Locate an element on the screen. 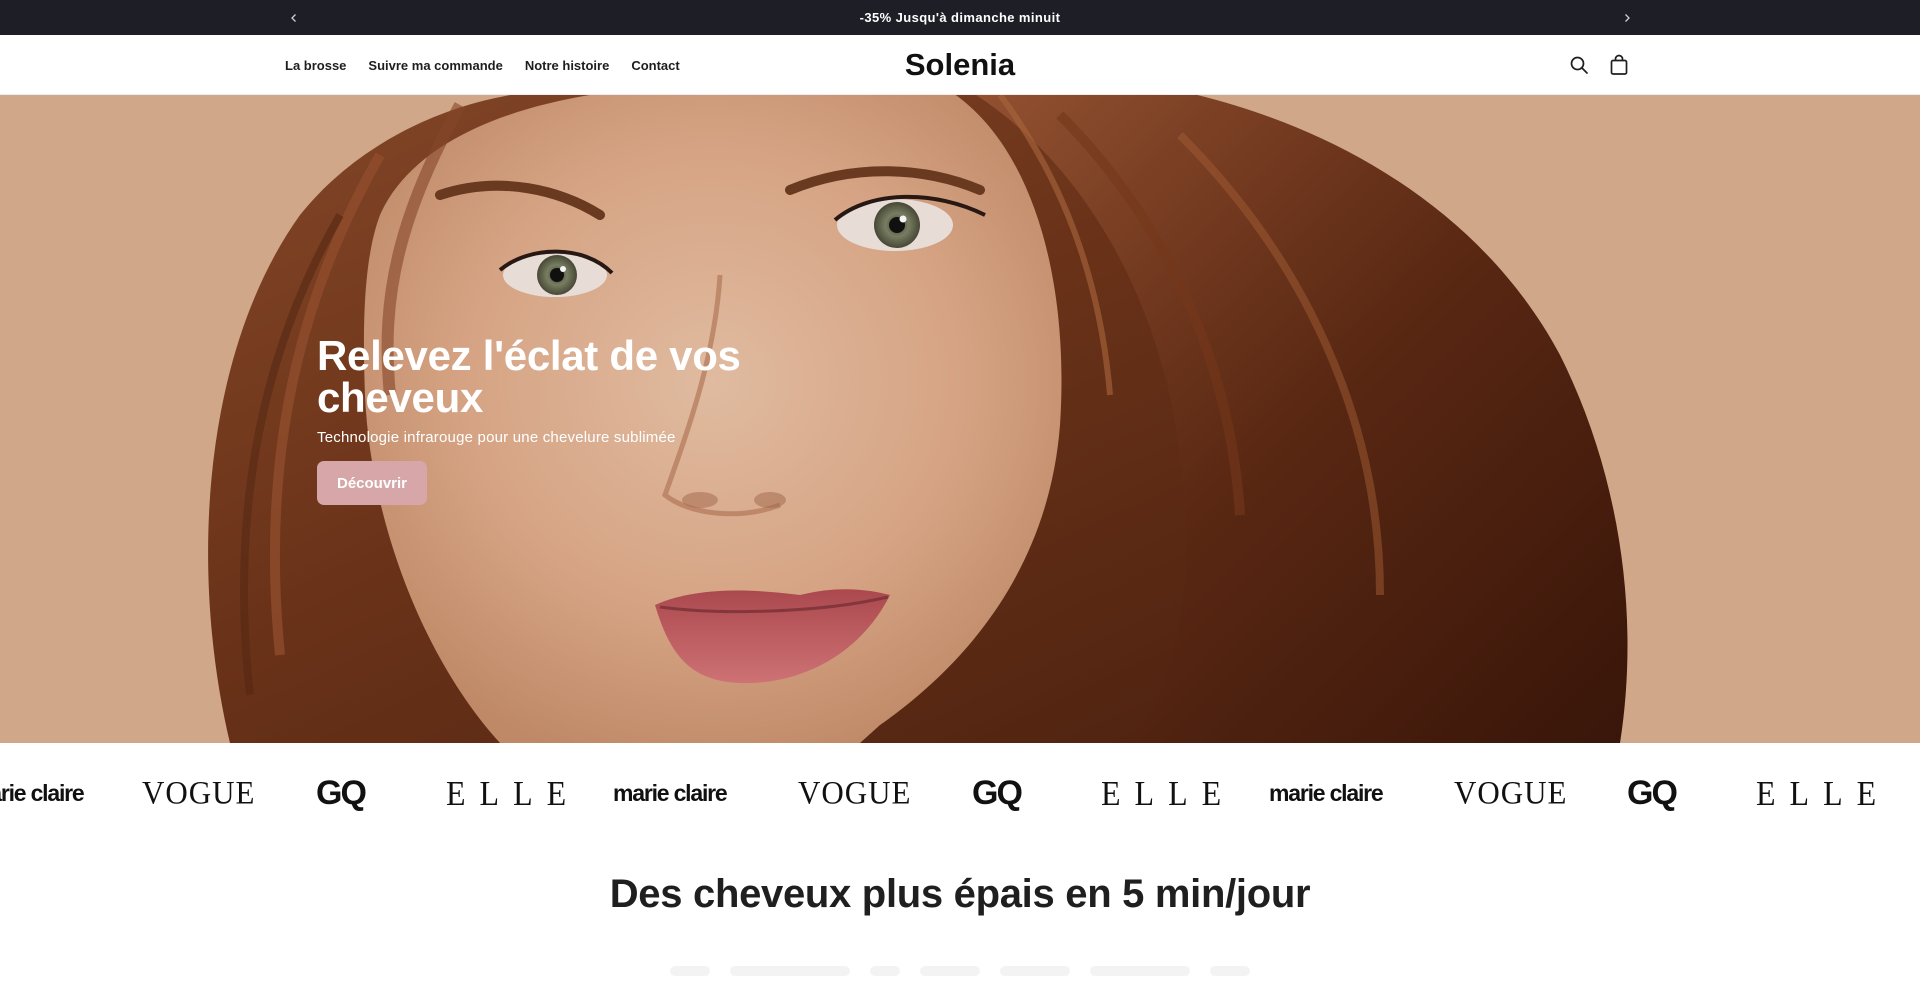  nav-item-contact: Contact is located at coordinates (655, 65).